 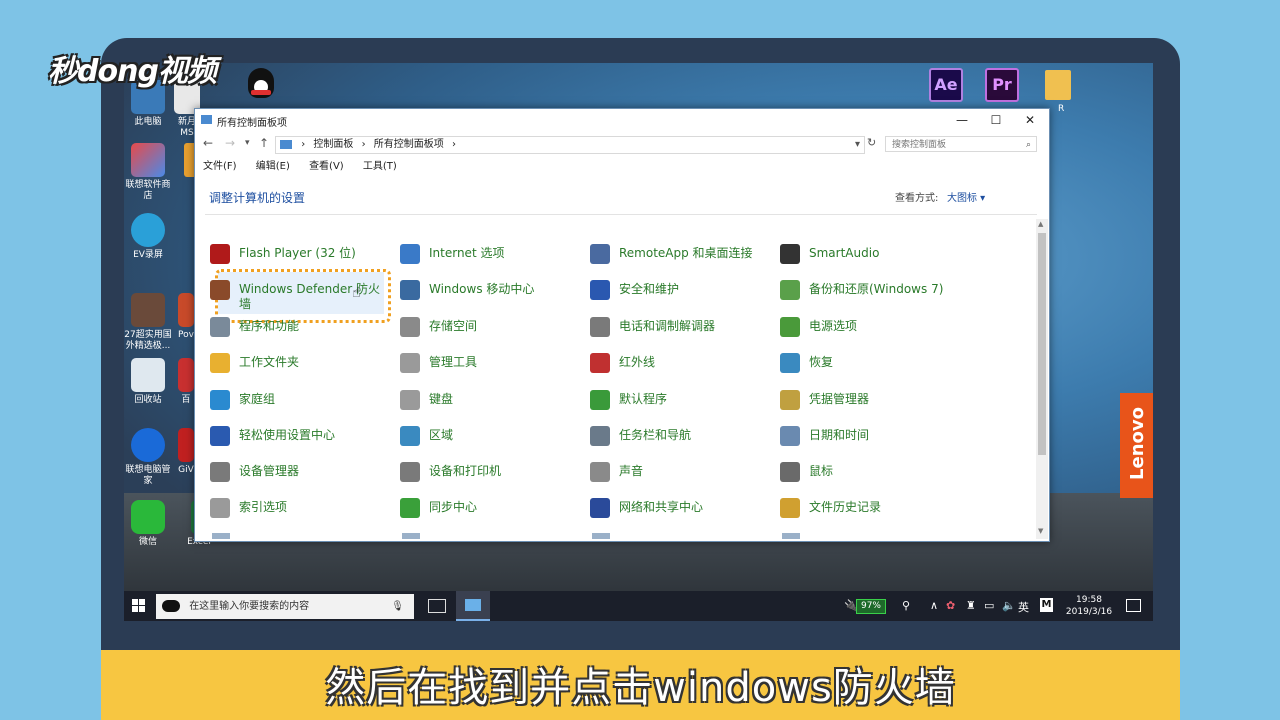 What do you see at coordinates (409, 144) in the screenshot?
I see `breadcrumb-all-items: 所有控制面板项` at bounding box center [409, 144].